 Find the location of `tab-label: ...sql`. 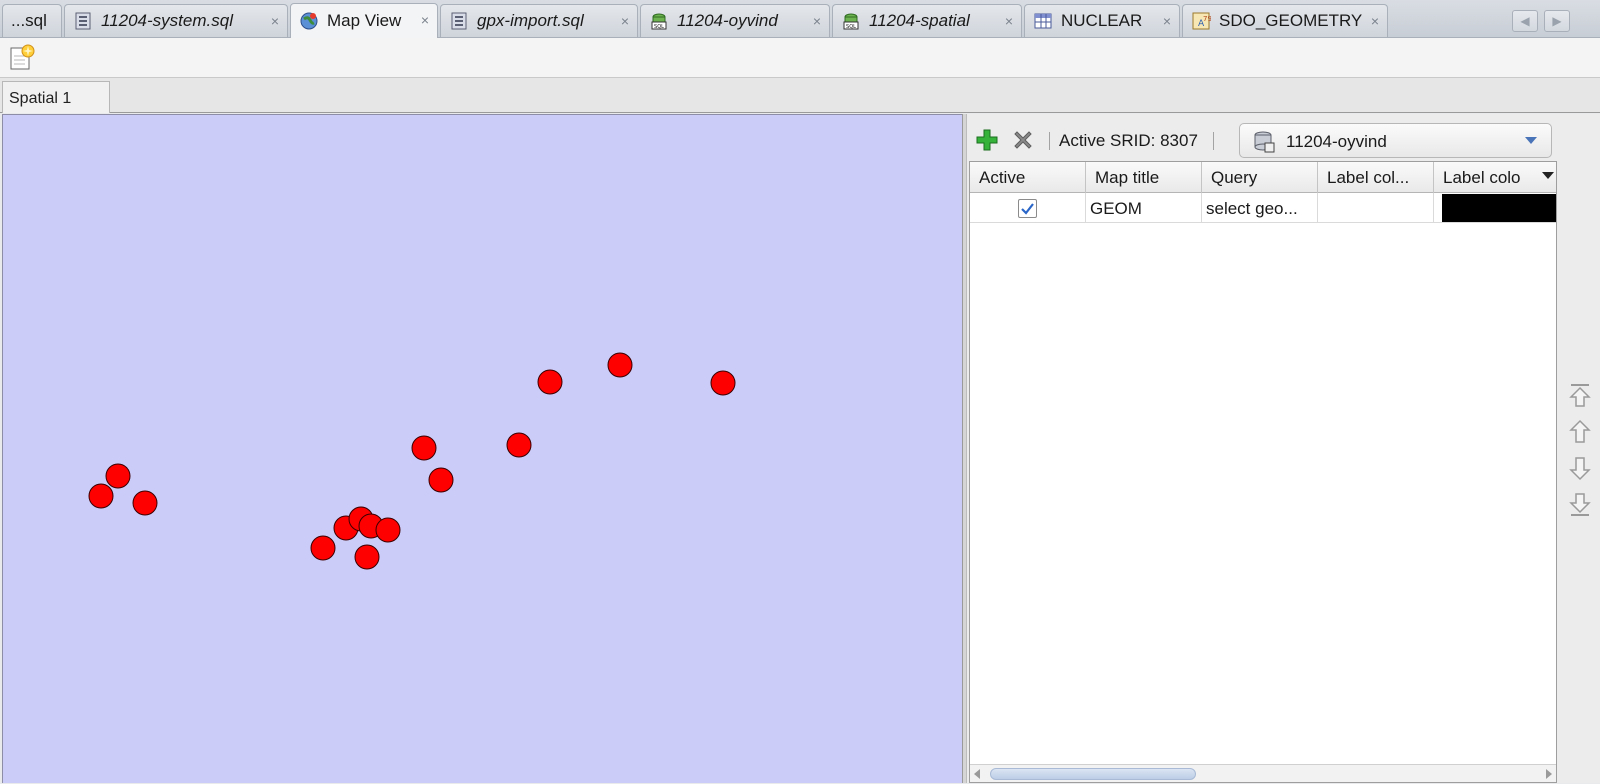

tab-label: ...sql is located at coordinates (29, 20).